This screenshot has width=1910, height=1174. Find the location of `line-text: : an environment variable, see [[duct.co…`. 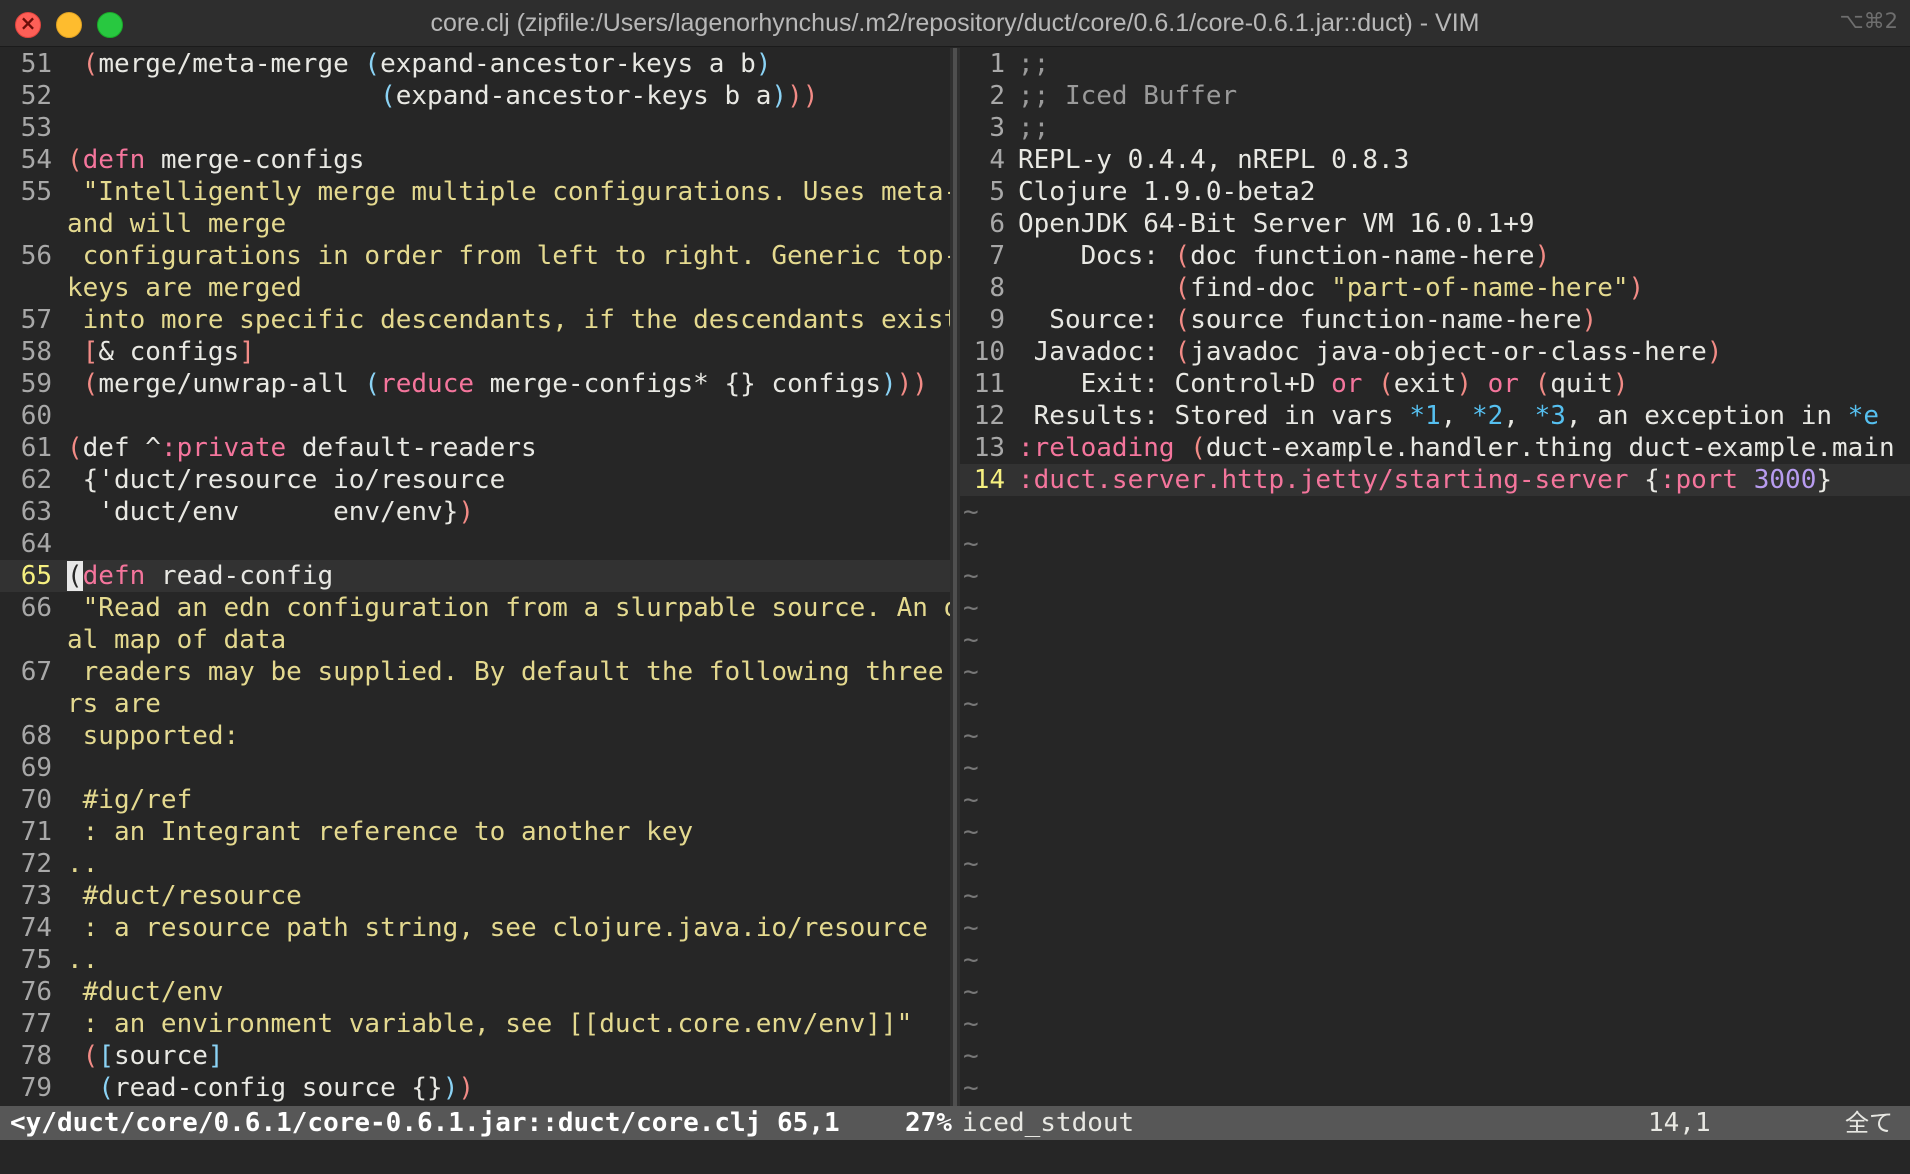

line-text: : an environment variable, see [[duct.co… is located at coordinates (490, 1024).